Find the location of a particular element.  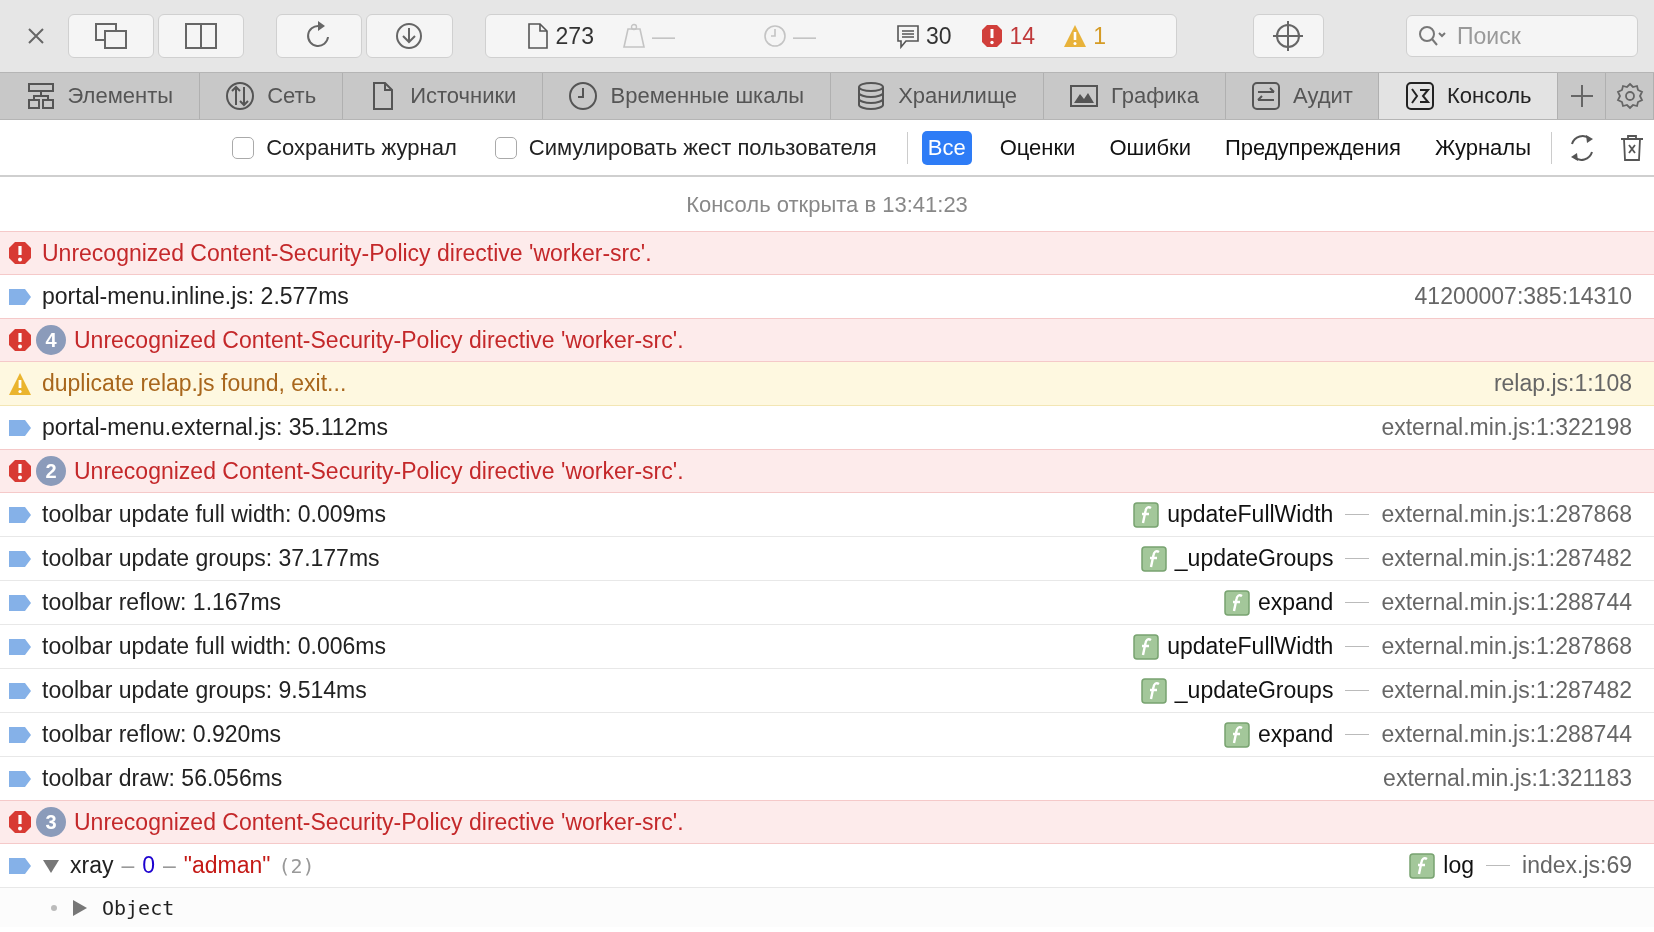

filter-button: Журналы is located at coordinates (1482, 147).